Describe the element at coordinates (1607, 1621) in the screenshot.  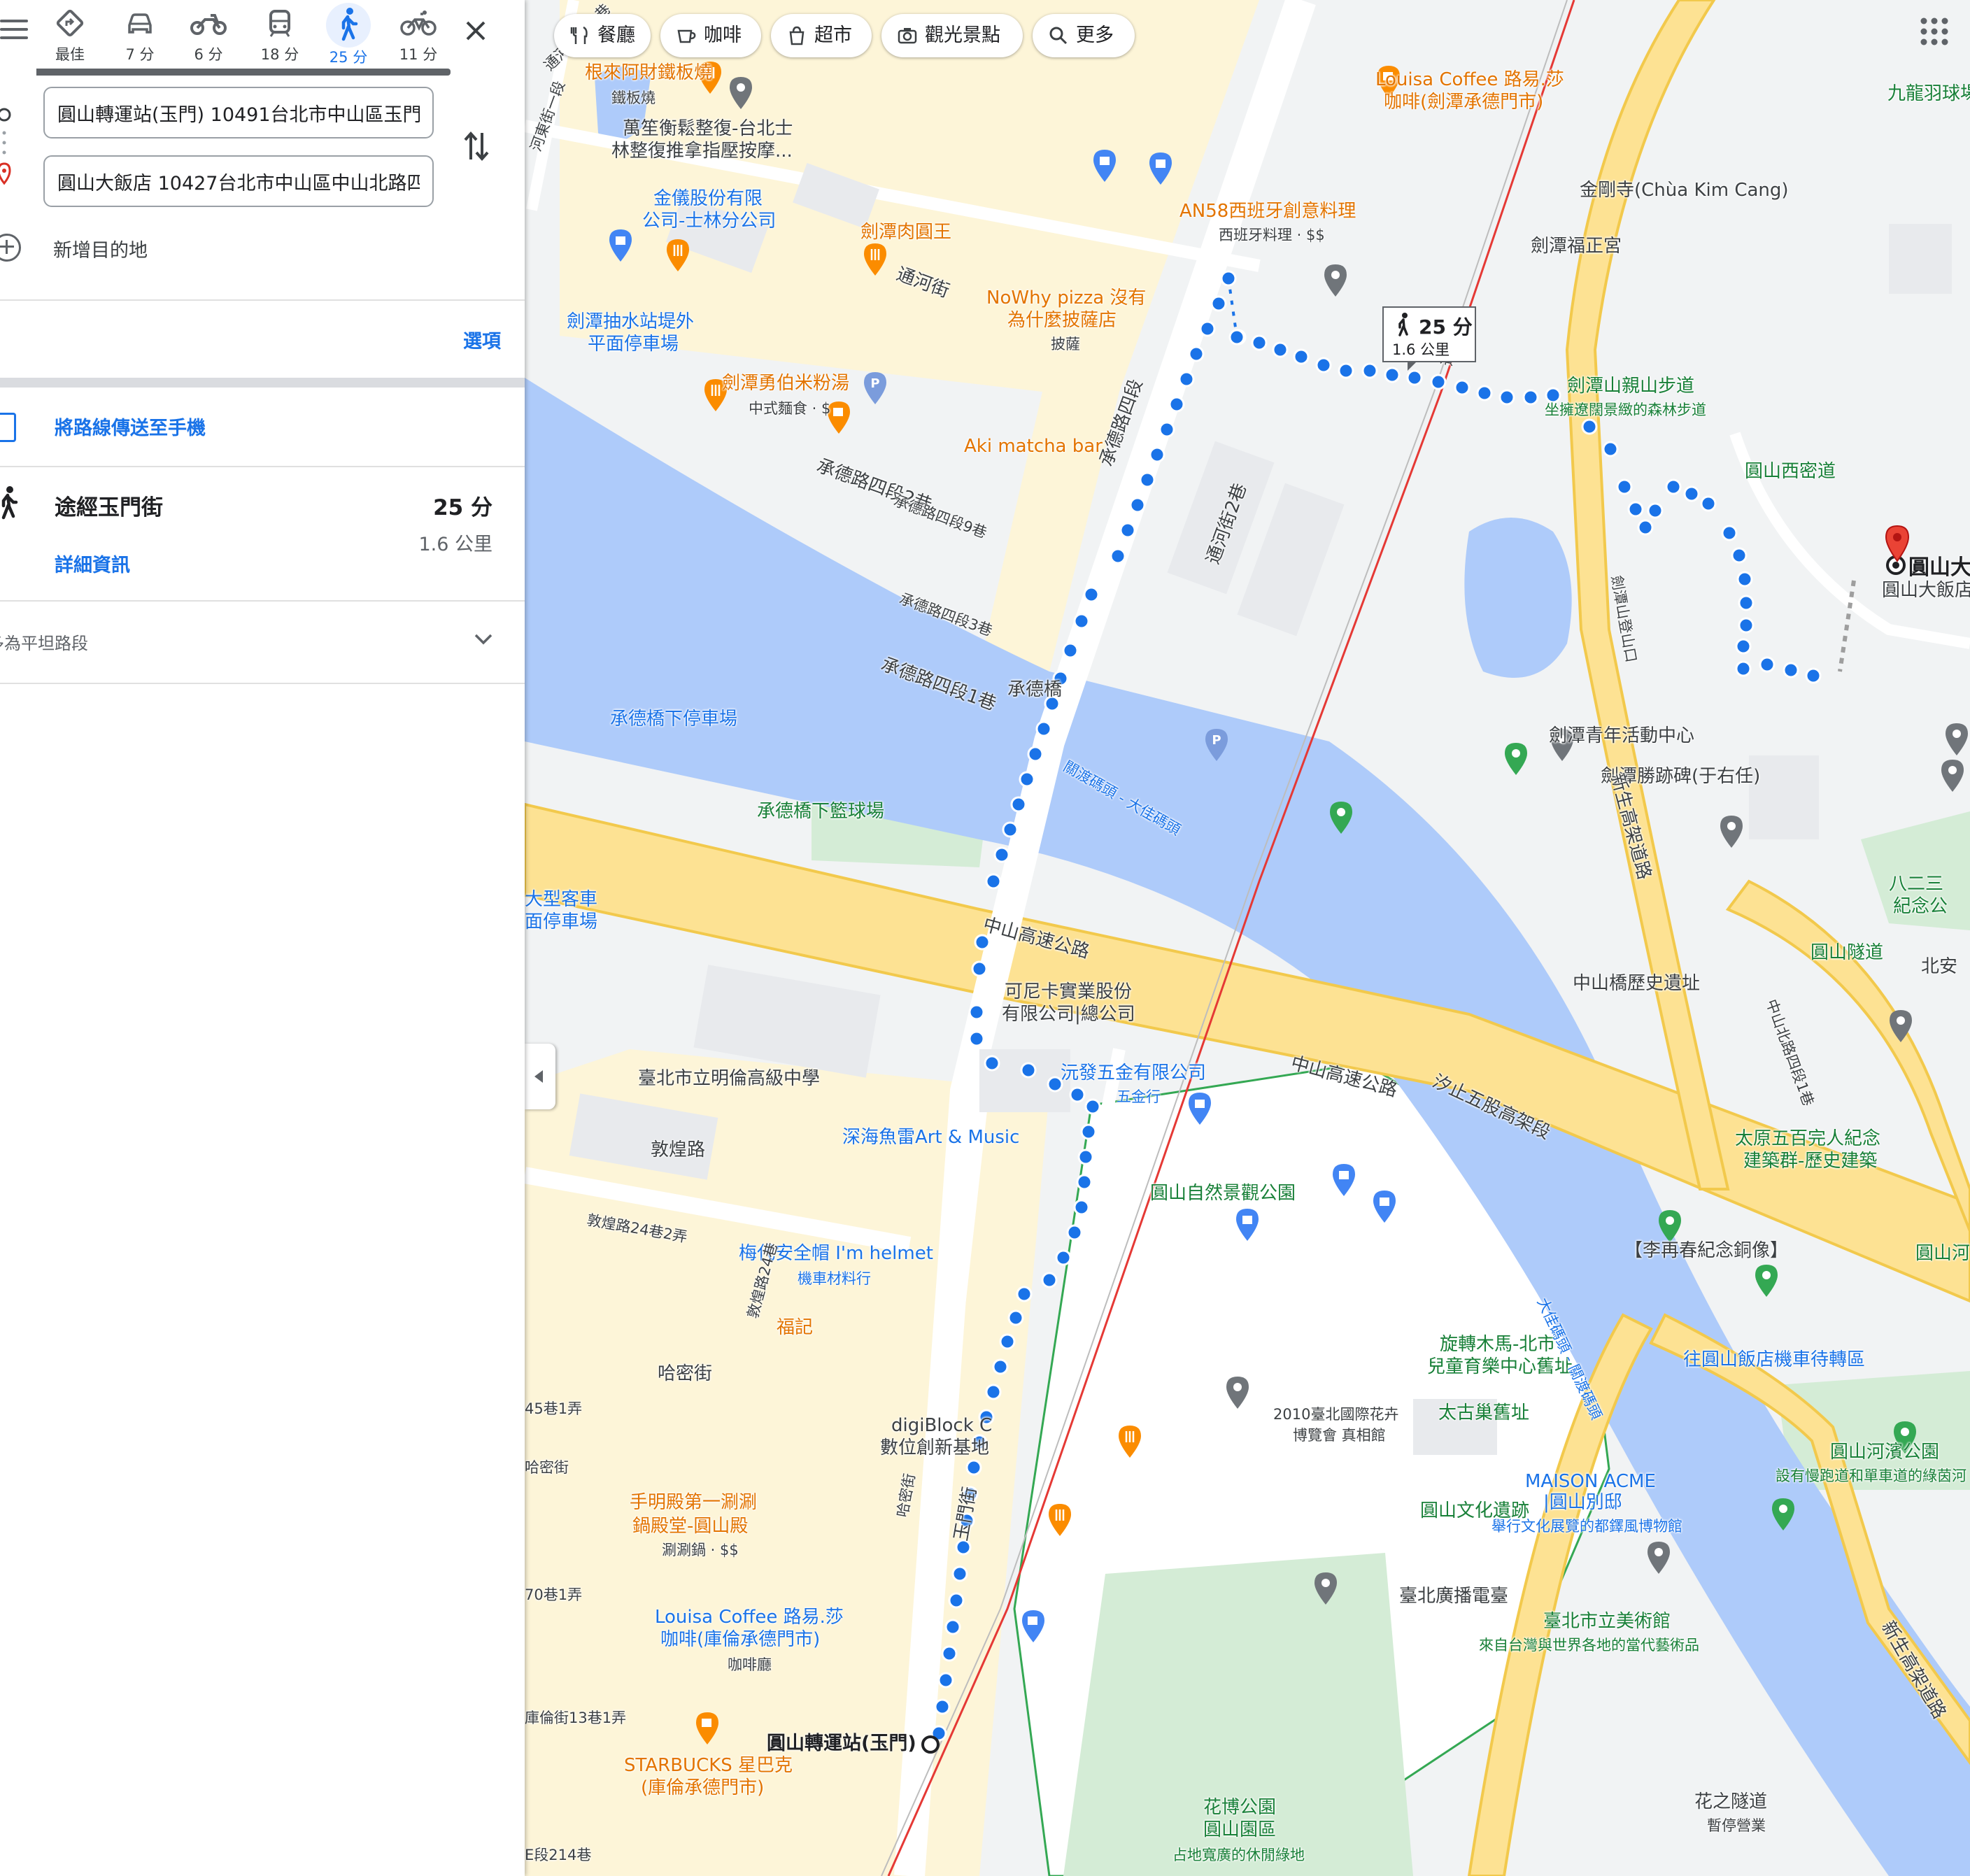
I see `map-label-l46: 臺北市立美術館` at that location.